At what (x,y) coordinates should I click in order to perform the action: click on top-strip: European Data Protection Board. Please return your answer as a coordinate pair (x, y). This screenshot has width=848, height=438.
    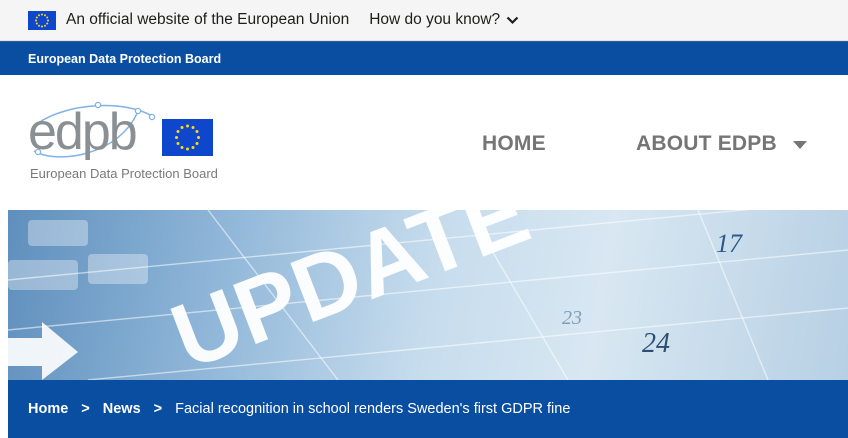
    Looking at the image, I should click on (424, 58).